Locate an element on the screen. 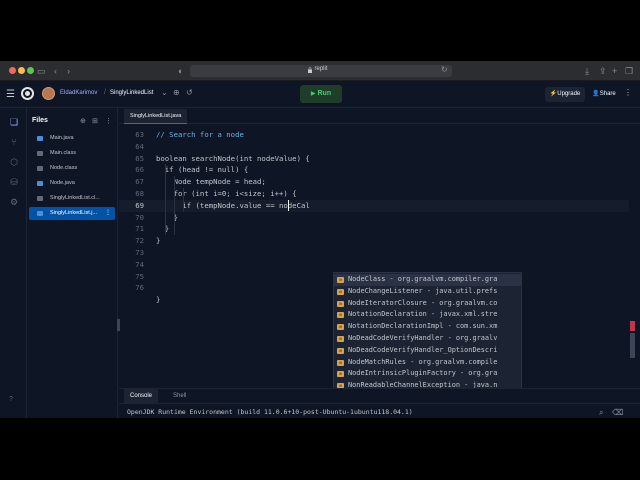 Image resolution: width=640 pixels, height=480 pixels. avatar is located at coordinates (48, 93).